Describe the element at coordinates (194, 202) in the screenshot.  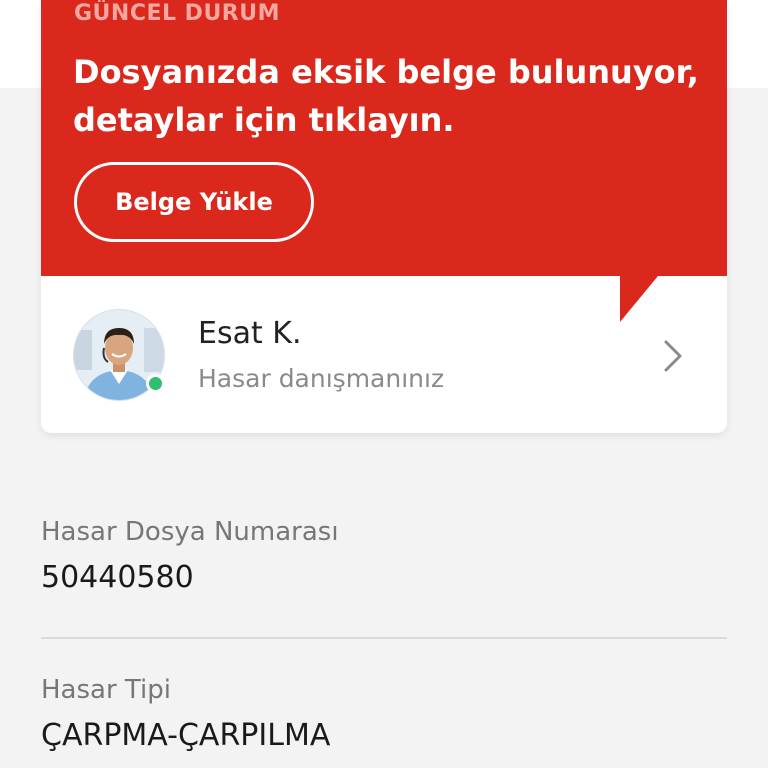
I see `upload-document-button: Belge Yükle` at that location.